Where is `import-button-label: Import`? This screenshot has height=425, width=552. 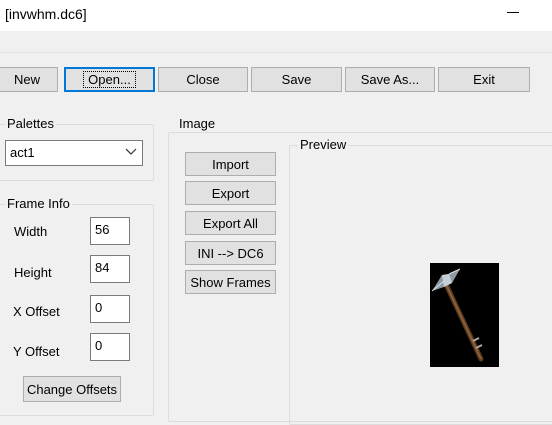 import-button-label: Import is located at coordinates (230, 164).